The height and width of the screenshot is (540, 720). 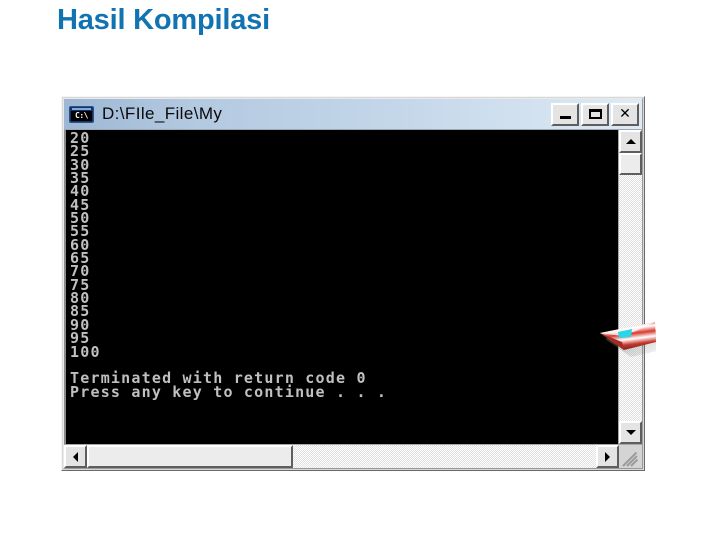 I want to click on console-line: 100, so click(x=85, y=351).